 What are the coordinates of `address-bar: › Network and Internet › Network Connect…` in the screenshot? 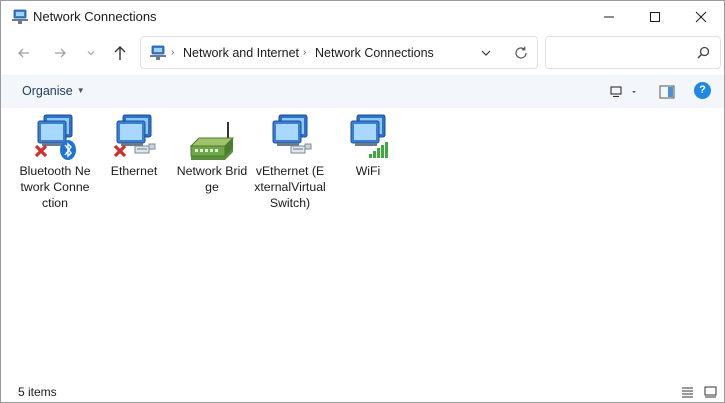 It's located at (339, 52).